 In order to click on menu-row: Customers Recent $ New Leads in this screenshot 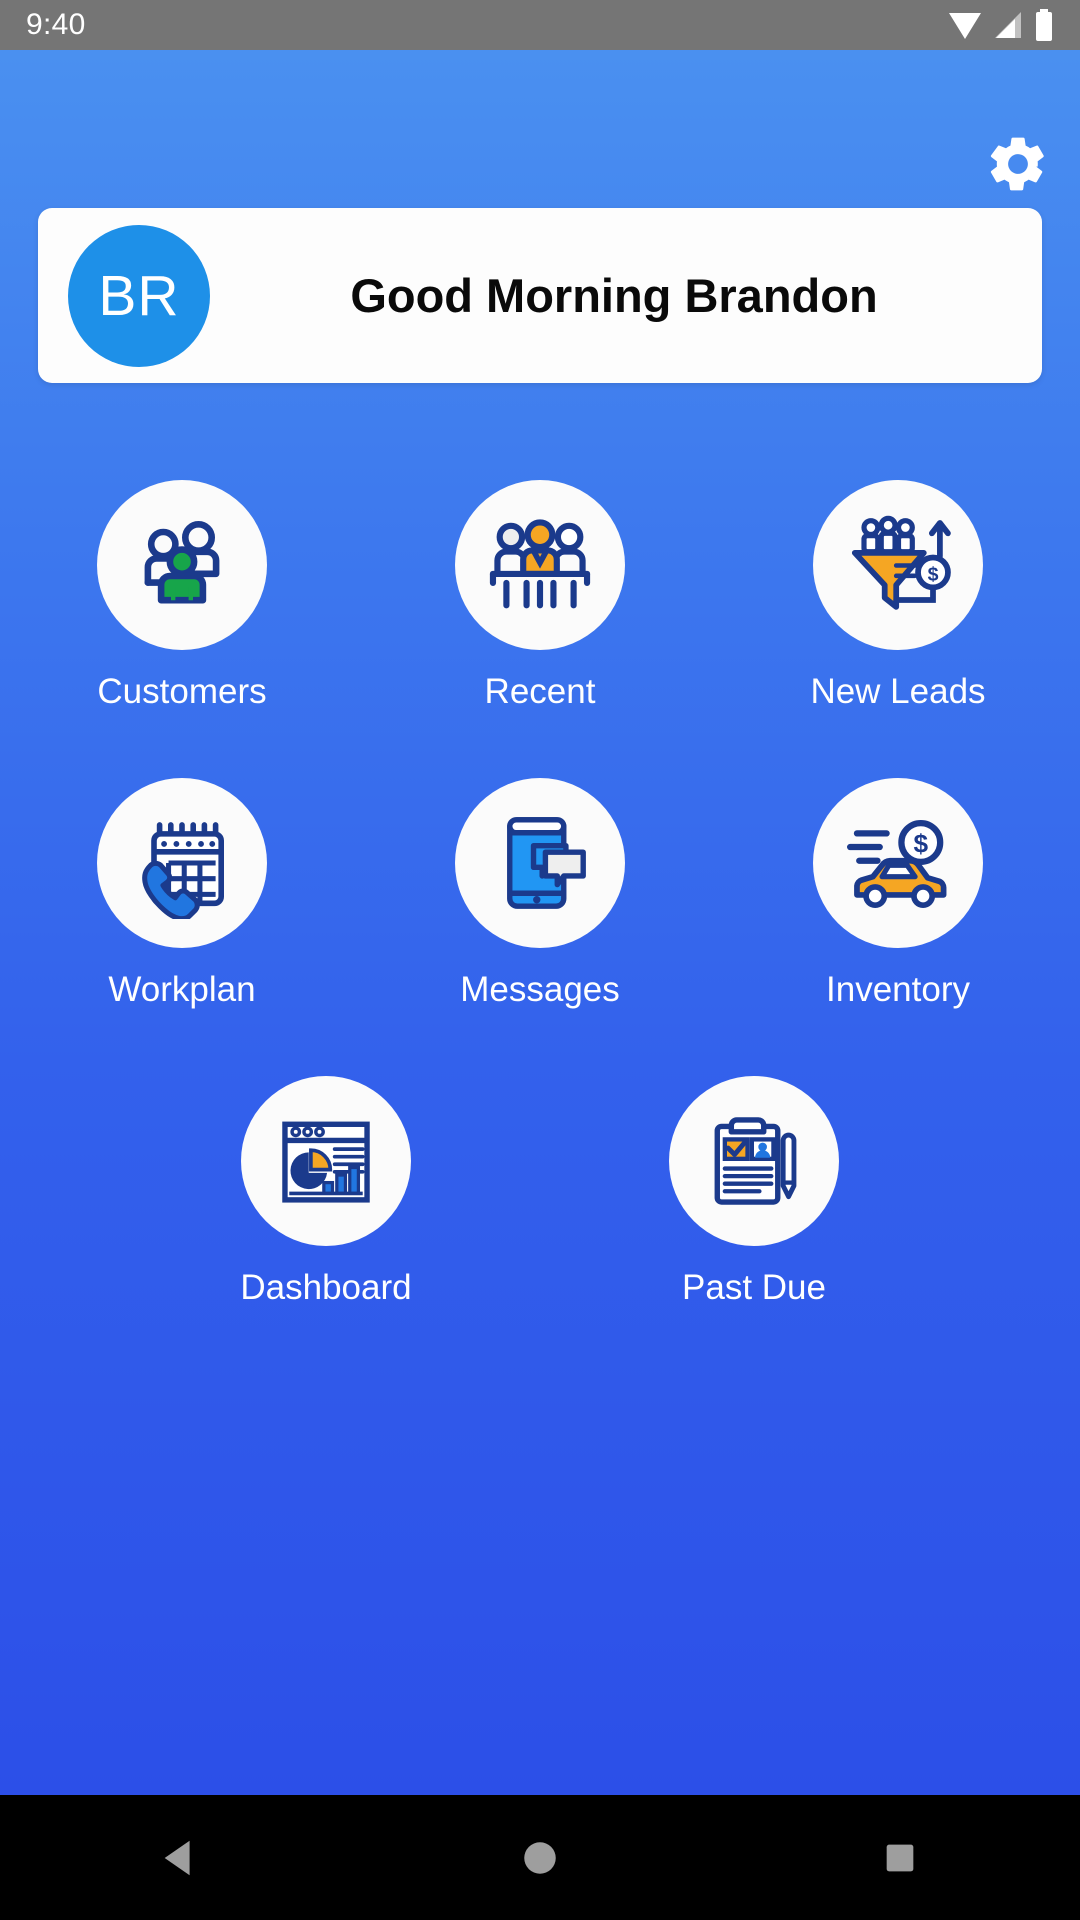, I will do `click(540, 596)`.